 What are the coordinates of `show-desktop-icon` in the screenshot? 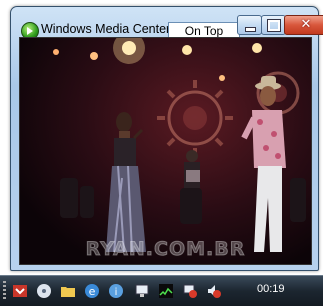 It's located at (20, 291).